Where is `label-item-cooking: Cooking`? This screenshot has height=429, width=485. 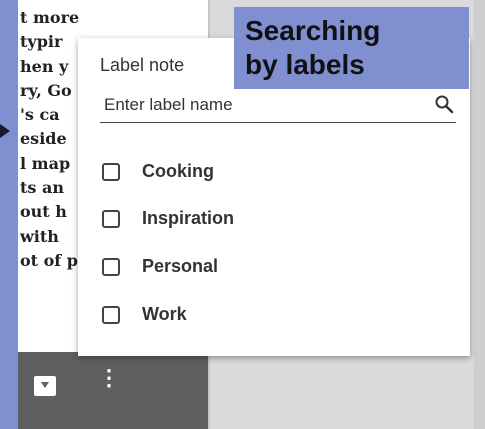 label-item-cooking: Cooking is located at coordinates (272, 173).